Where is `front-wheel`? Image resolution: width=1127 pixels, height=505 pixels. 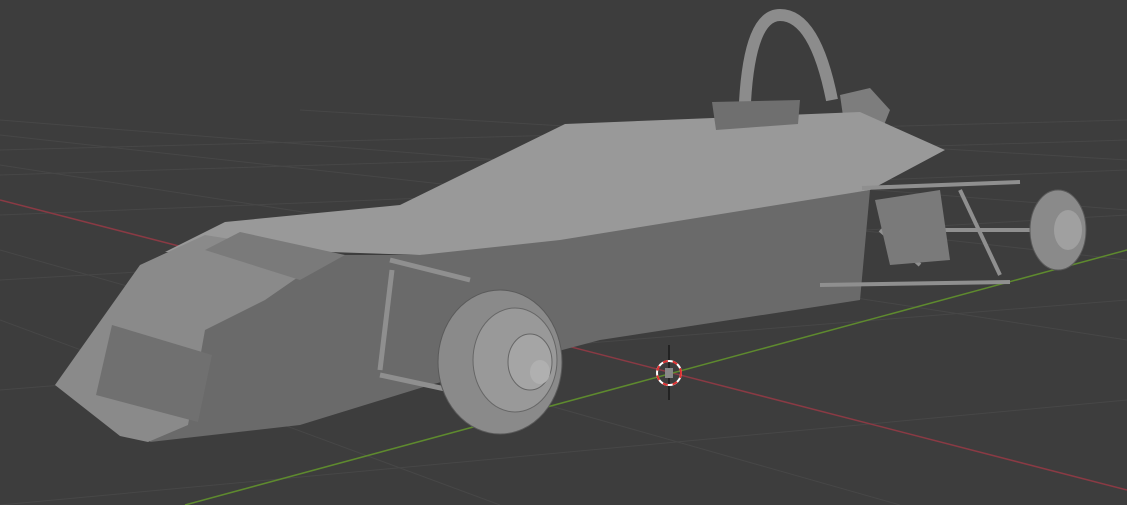
front-wheel is located at coordinates (500, 362).